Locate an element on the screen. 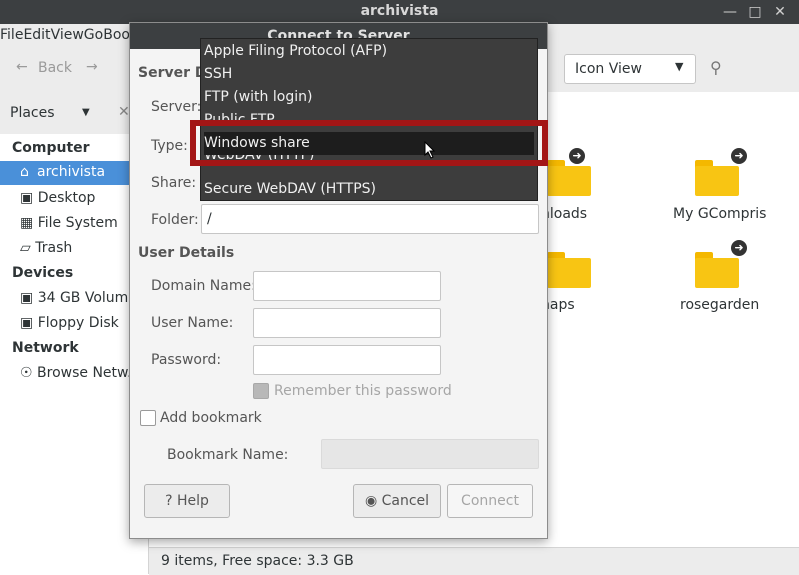  dropdown-option-secure-webdav: Secure WebDAV (HTTPS) is located at coordinates (369, 189).